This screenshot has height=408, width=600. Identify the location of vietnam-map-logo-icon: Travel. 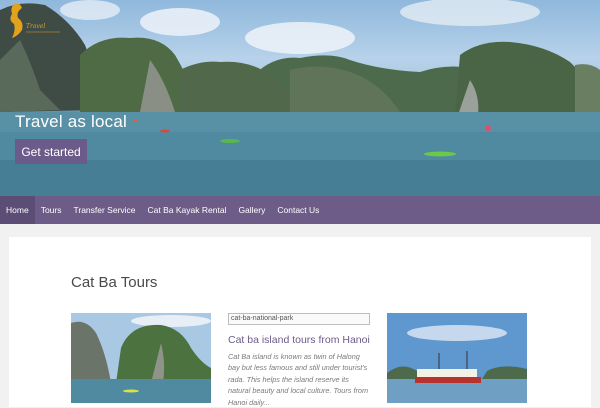
(35, 20).